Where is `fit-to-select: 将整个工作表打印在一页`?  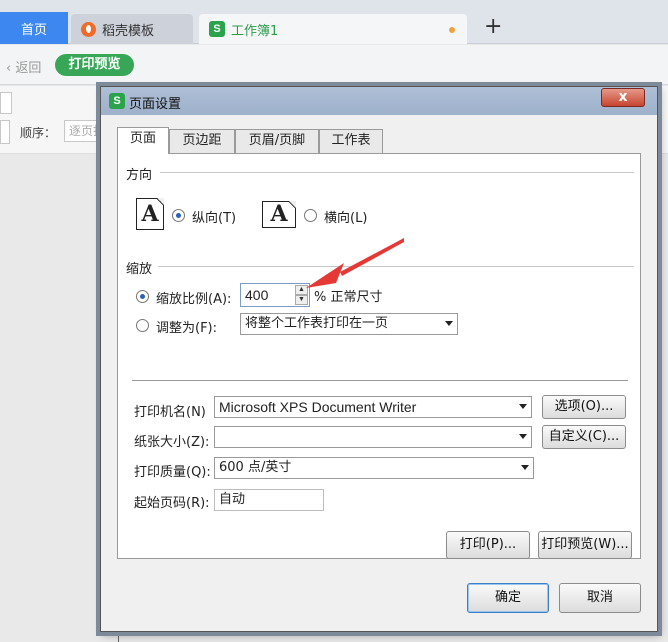 fit-to-select: 将整个工作表打印在一页 is located at coordinates (349, 324).